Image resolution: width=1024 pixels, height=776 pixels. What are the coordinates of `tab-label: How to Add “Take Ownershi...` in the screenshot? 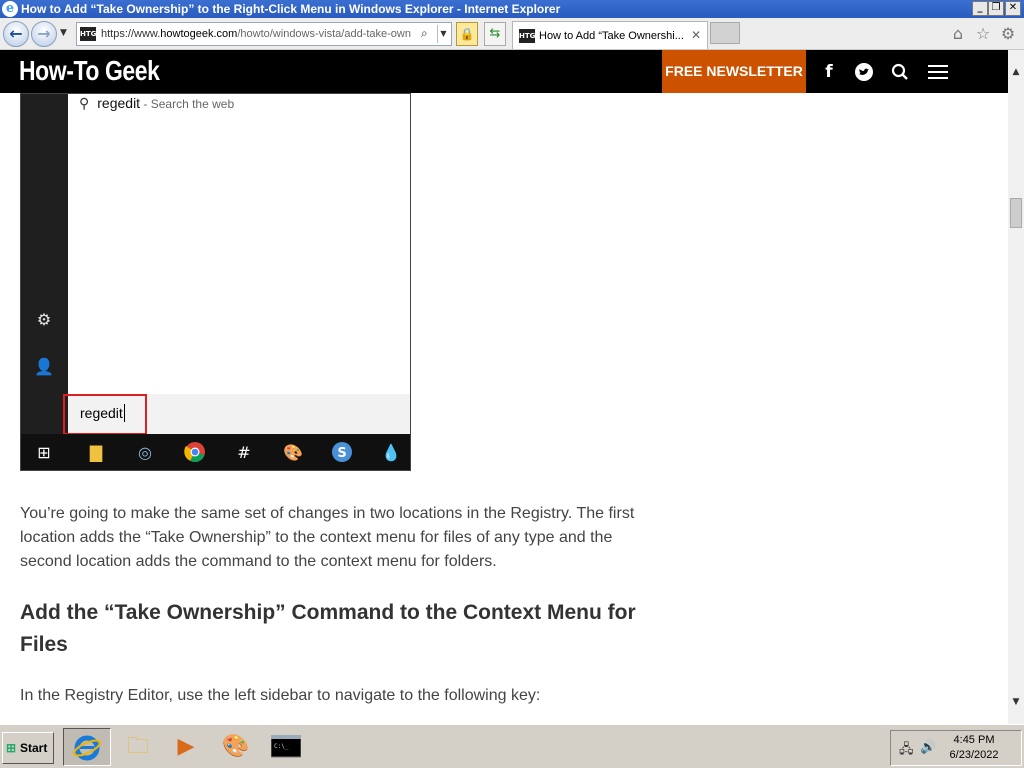 It's located at (611, 36).